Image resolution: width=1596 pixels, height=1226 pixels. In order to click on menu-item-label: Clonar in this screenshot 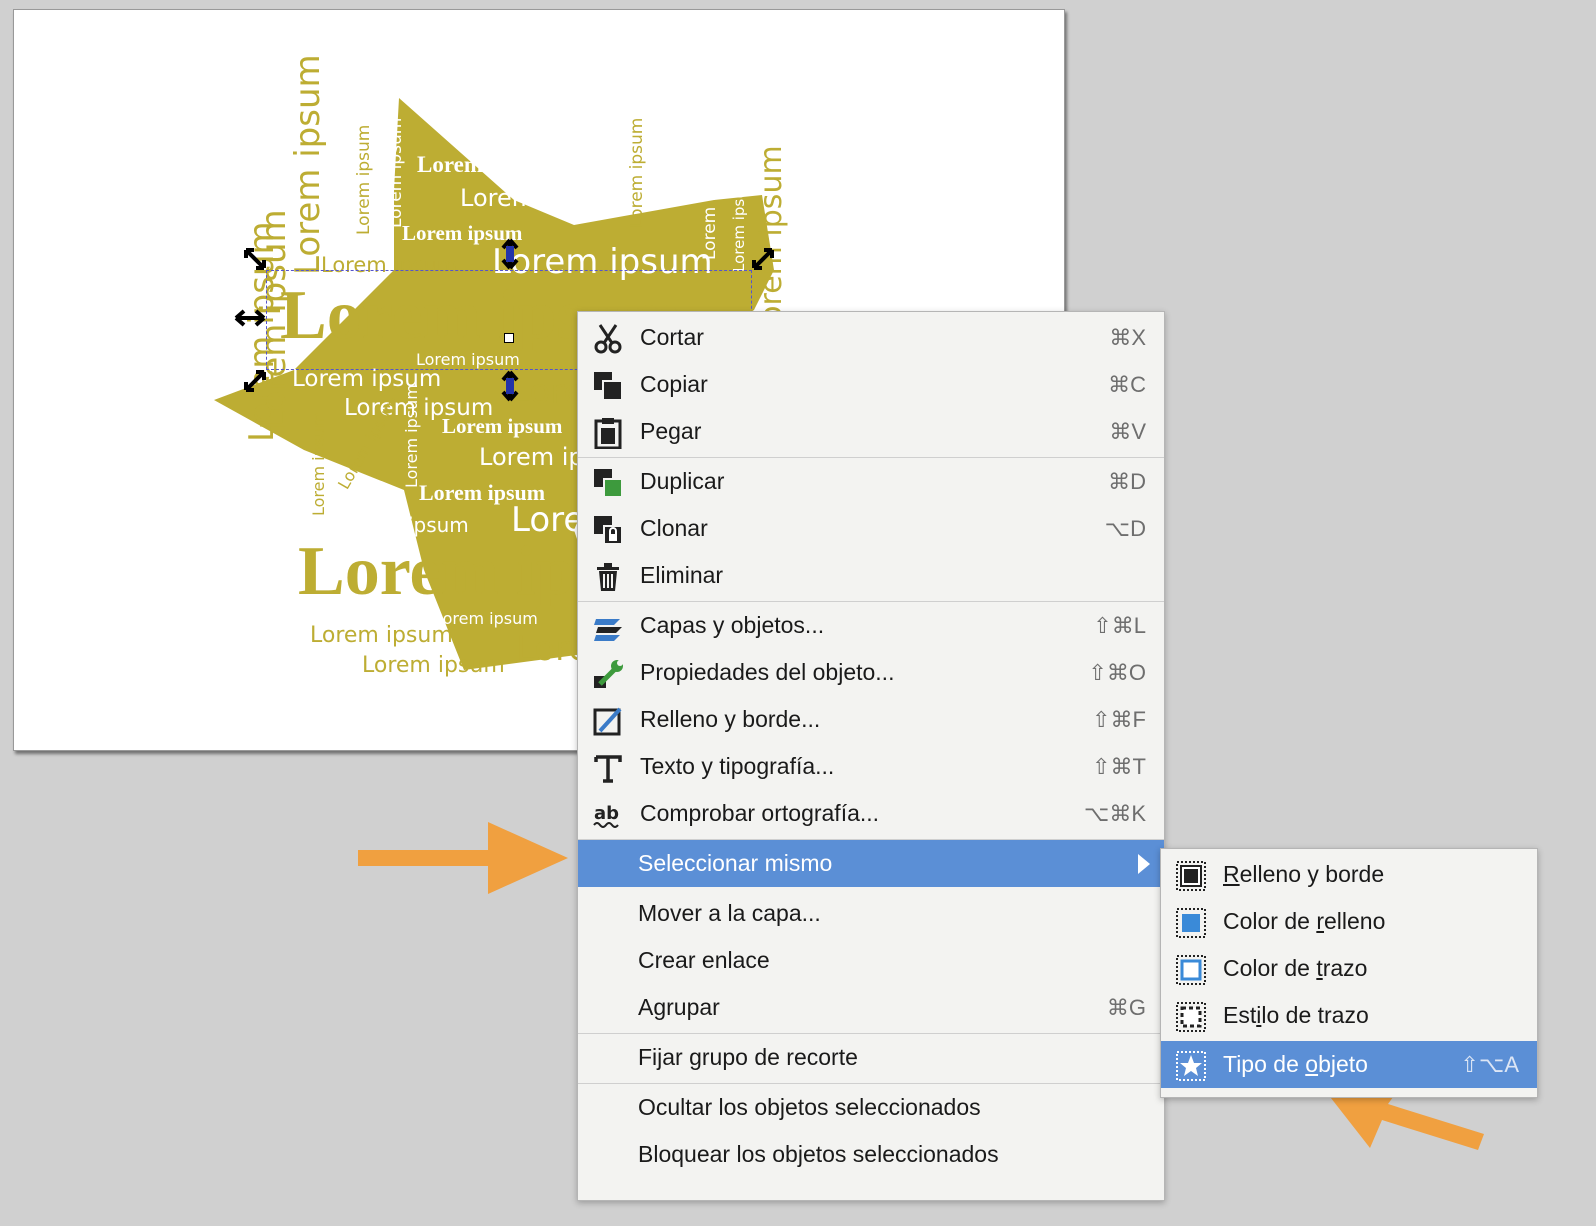, I will do `click(674, 528)`.